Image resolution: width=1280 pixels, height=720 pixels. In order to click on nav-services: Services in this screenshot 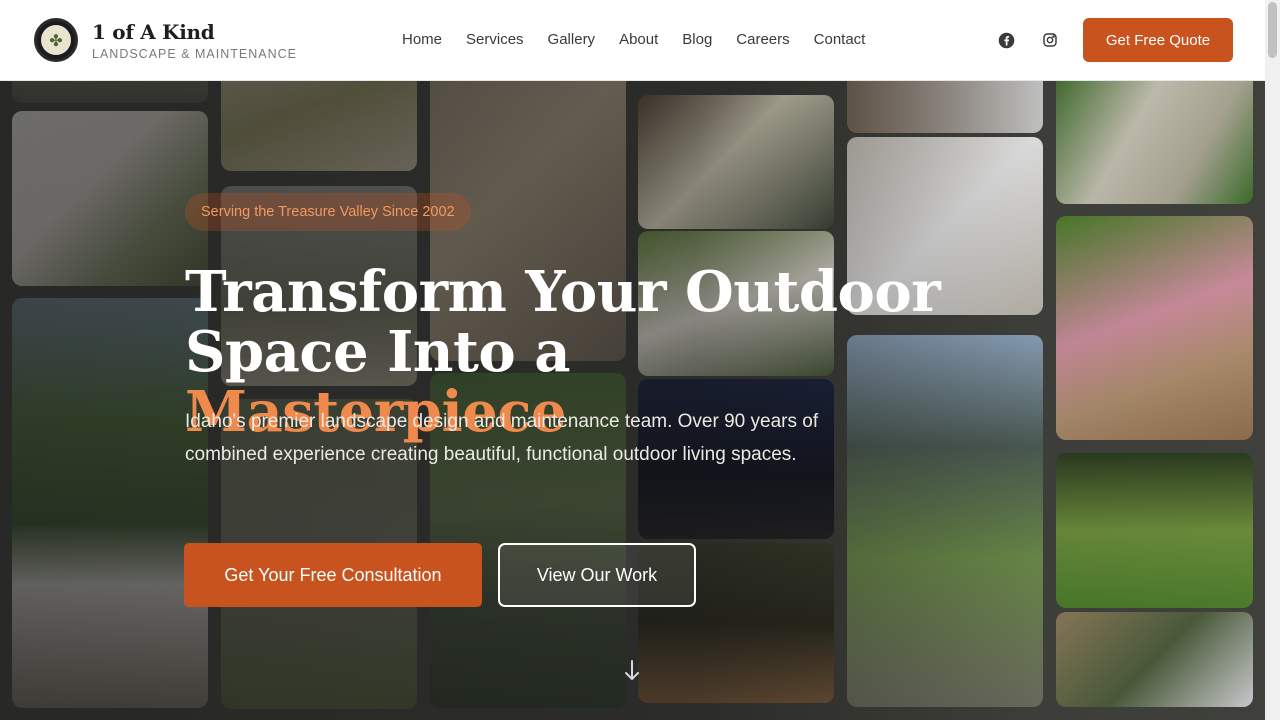, I will do `click(495, 40)`.